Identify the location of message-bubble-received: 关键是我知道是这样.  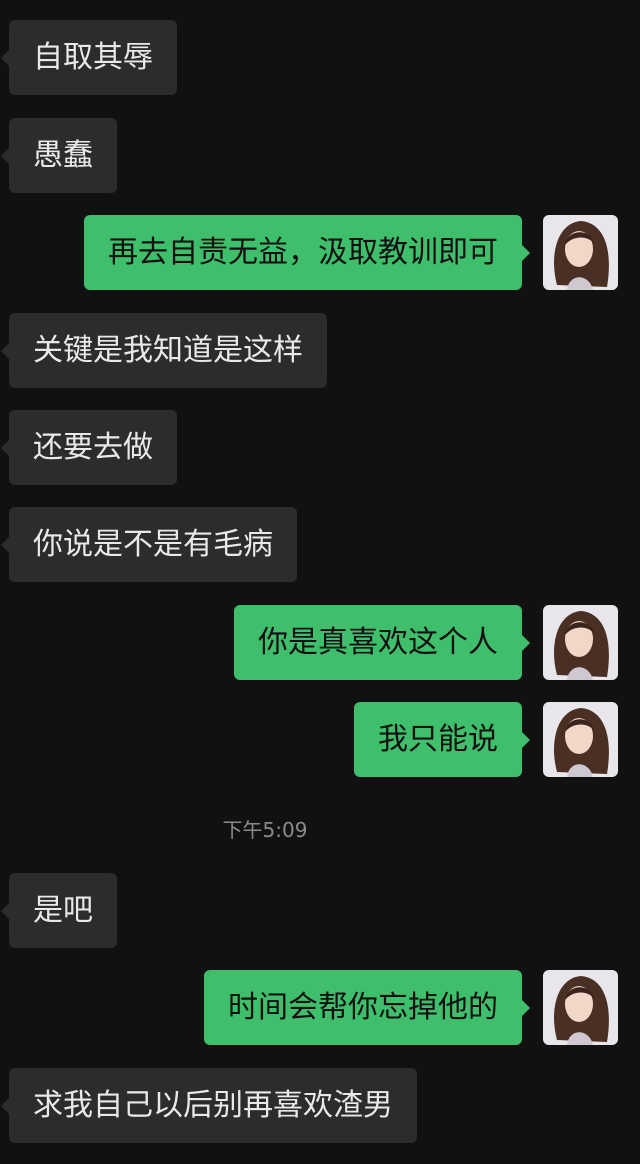
(164, 350).